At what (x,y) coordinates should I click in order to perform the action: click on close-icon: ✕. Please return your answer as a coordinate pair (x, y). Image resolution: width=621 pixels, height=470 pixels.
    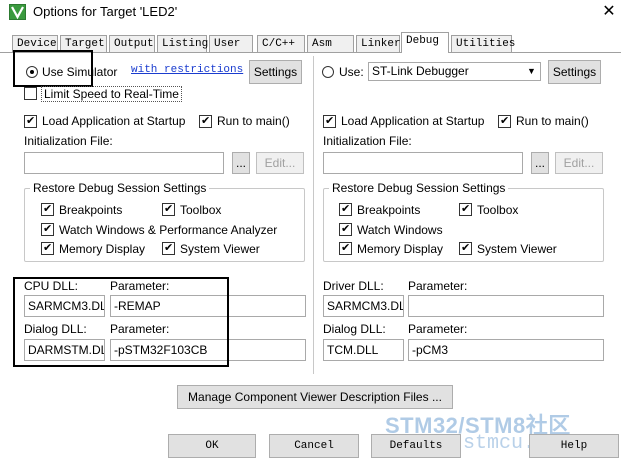
    Looking at the image, I should click on (609, 12).